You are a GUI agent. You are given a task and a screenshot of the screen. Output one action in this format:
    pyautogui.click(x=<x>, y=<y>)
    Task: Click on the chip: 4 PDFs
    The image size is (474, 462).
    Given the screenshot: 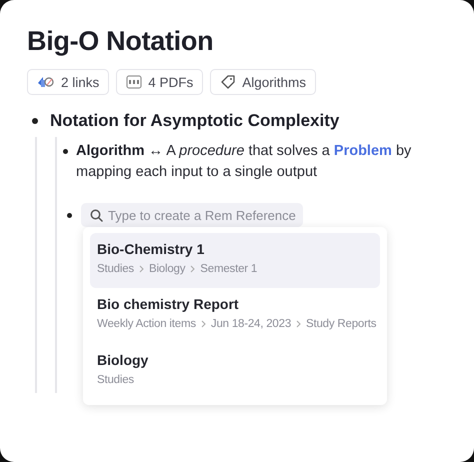 What is the action you would take?
    pyautogui.click(x=160, y=82)
    